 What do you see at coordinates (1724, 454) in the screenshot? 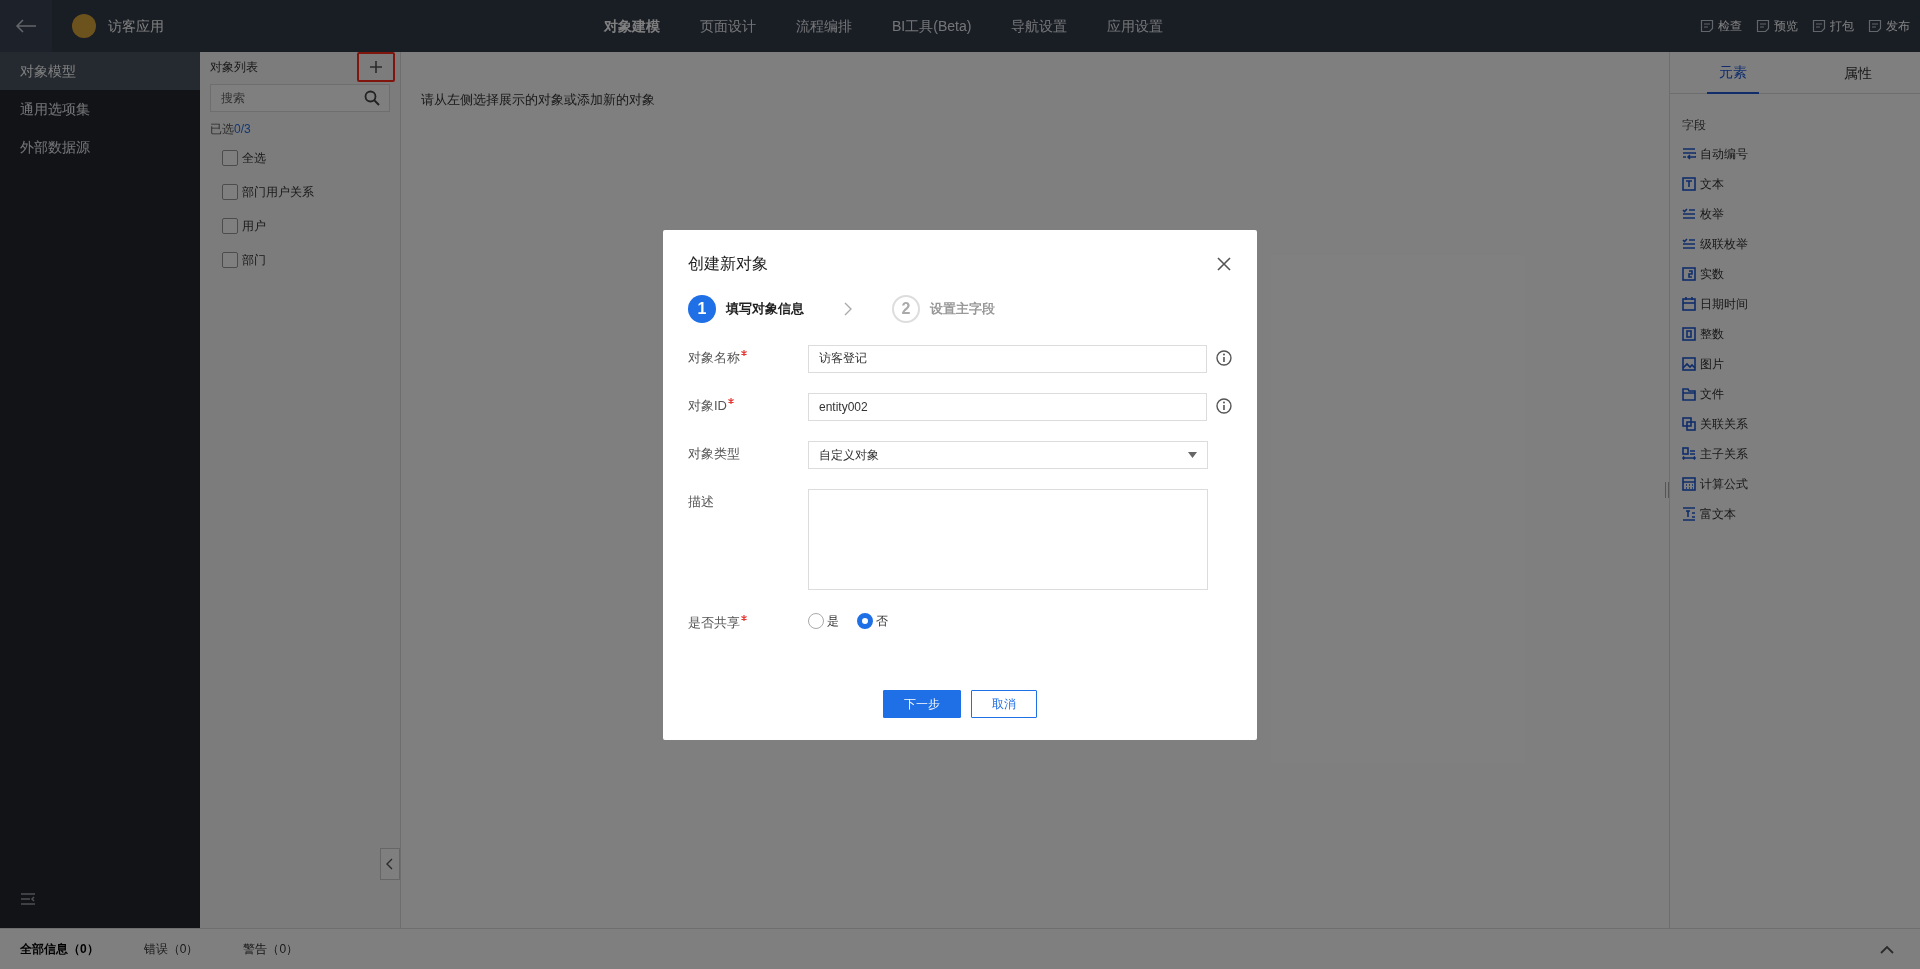
I see `field-type-item: 主子关系` at bounding box center [1724, 454].